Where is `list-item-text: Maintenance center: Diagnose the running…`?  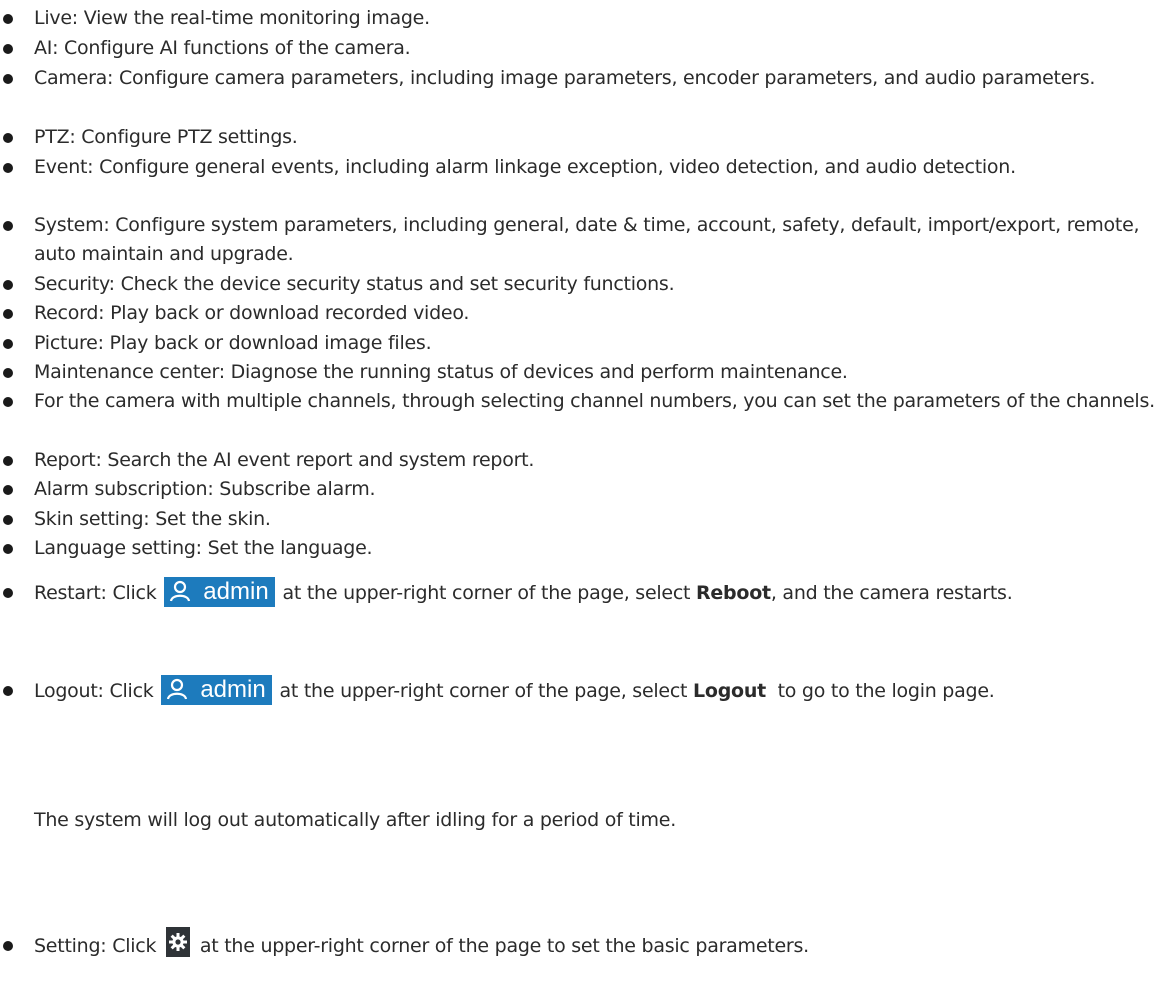 list-item-text: Maintenance center: Diagnose the running… is located at coordinates (441, 372).